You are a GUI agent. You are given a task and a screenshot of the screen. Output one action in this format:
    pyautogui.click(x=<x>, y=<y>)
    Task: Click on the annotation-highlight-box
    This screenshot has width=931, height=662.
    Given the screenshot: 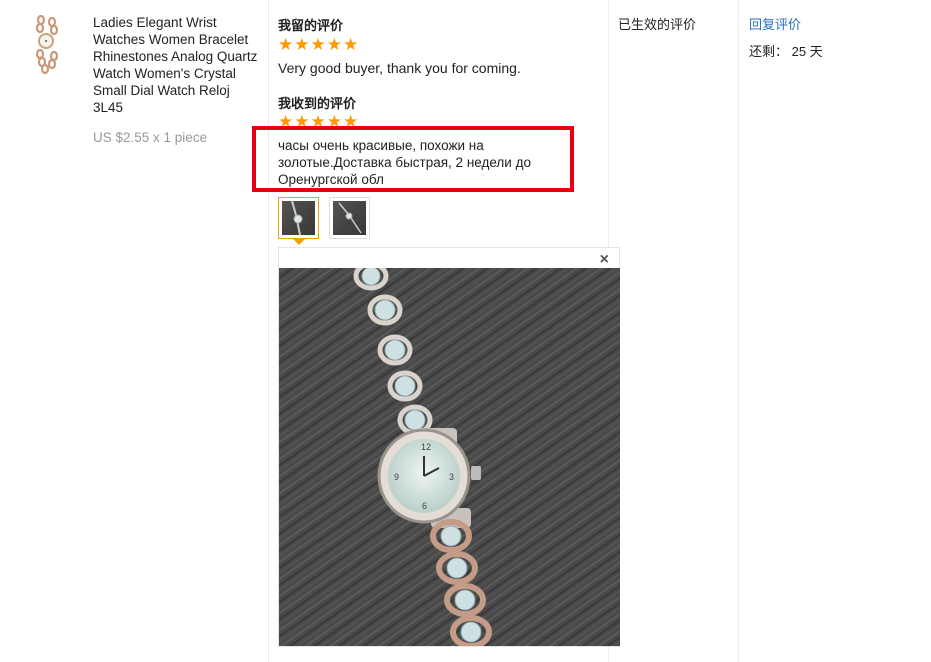 What is the action you would take?
    pyautogui.click(x=413, y=159)
    